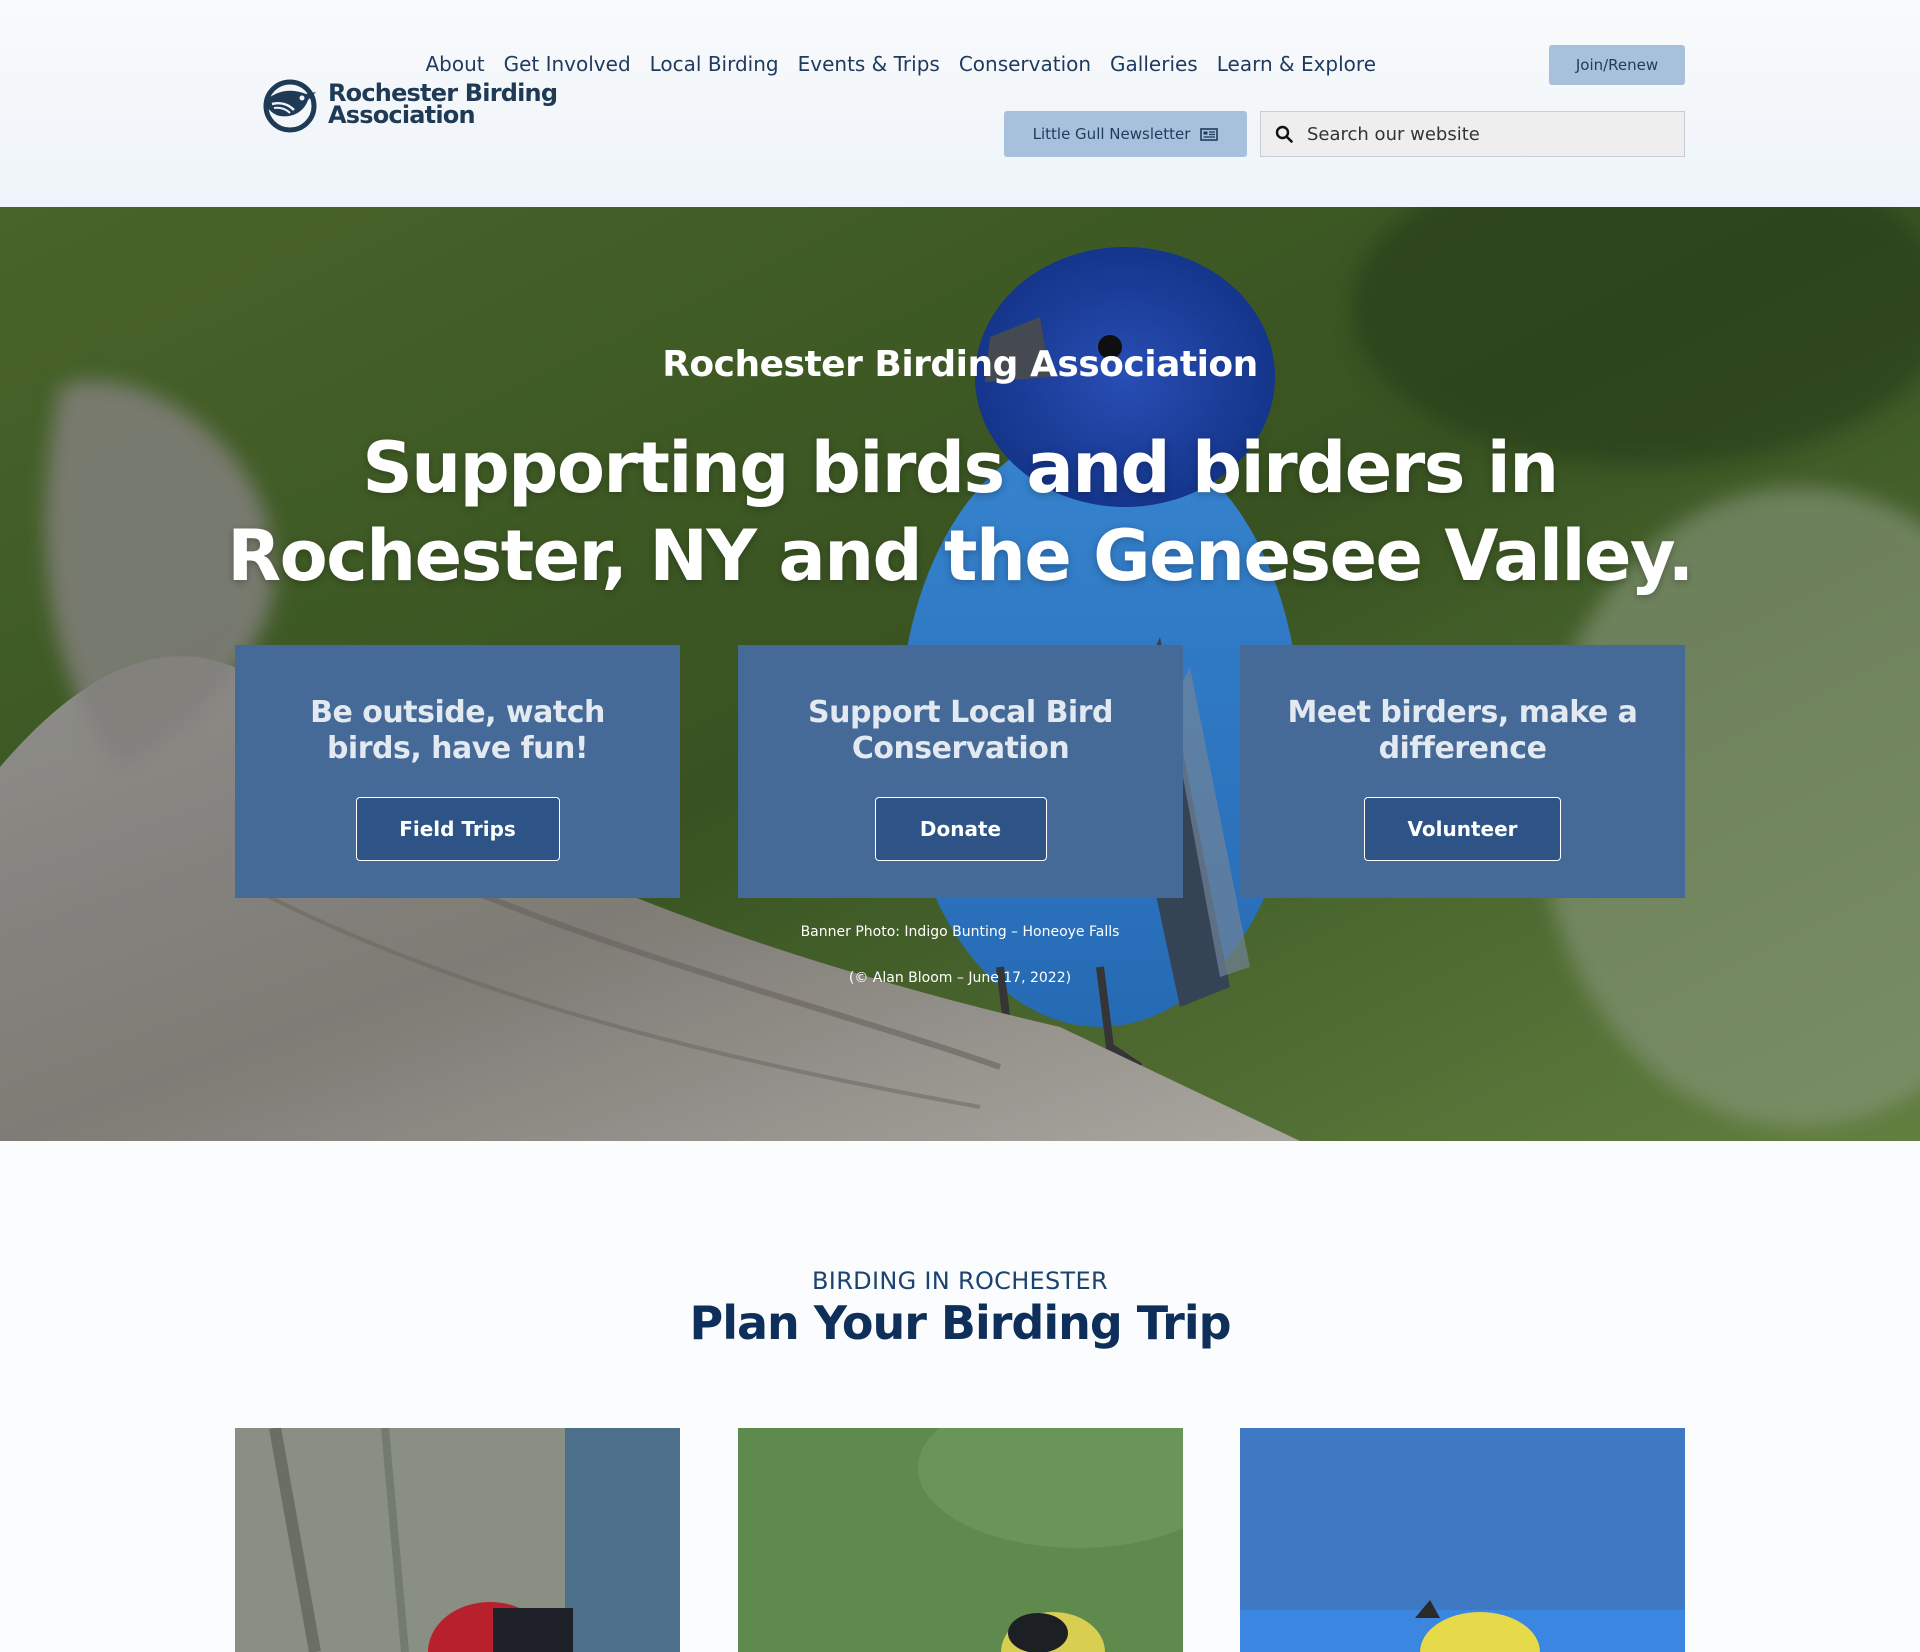 The image size is (1920, 1652). Describe the element at coordinates (290, 106) in the screenshot. I see `bird-logo-icon` at that location.